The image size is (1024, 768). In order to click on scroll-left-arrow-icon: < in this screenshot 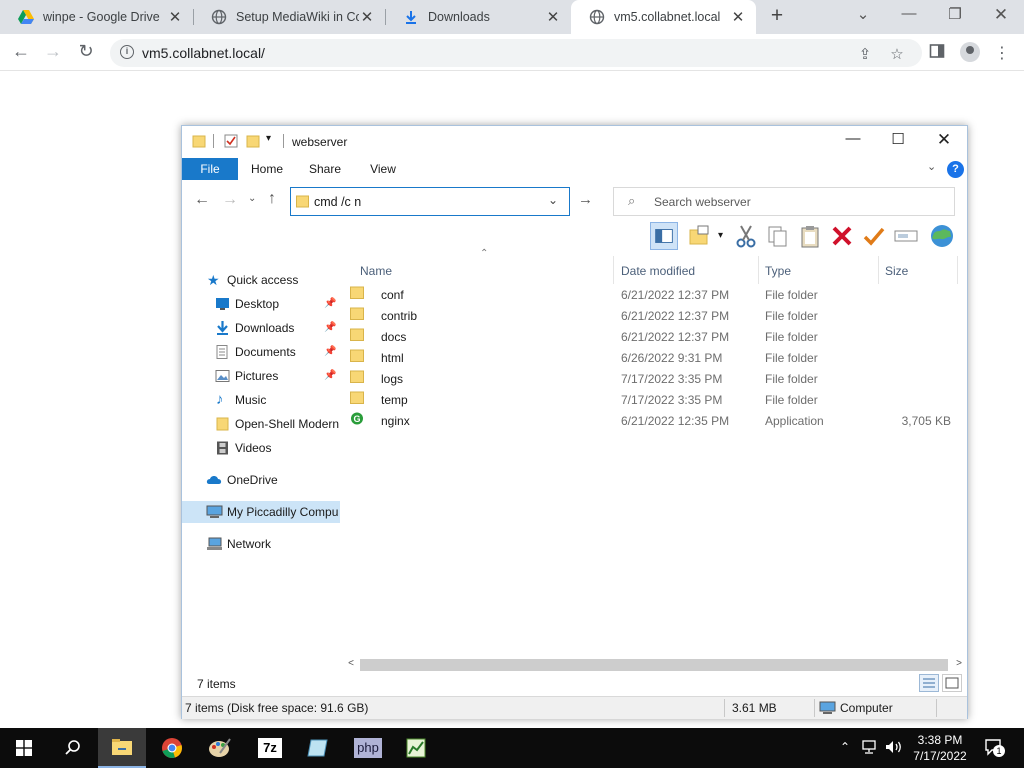, I will do `click(351, 663)`.